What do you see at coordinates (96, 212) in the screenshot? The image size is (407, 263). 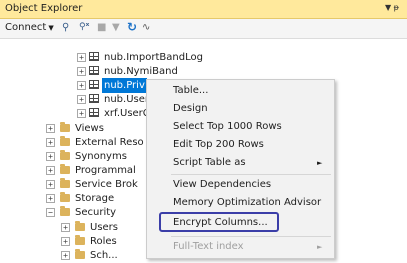 I see `tree-item-label: Security` at bounding box center [96, 212].